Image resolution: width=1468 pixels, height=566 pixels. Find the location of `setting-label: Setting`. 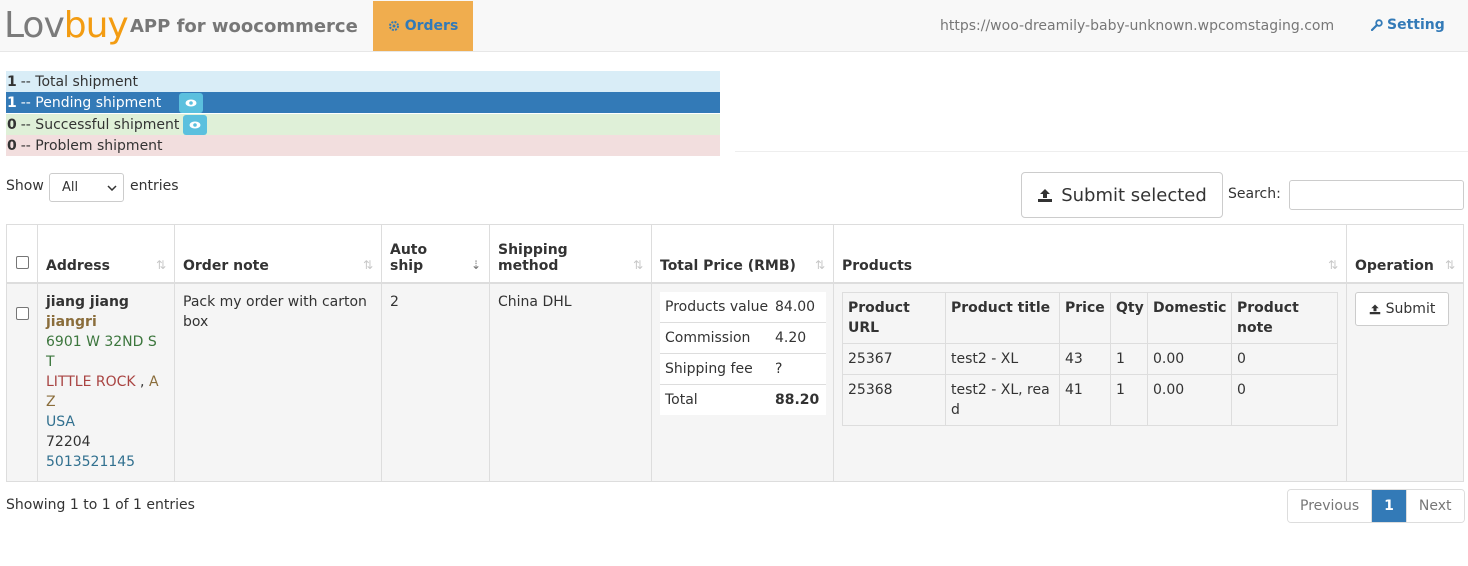

setting-label: Setting is located at coordinates (1416, 25).